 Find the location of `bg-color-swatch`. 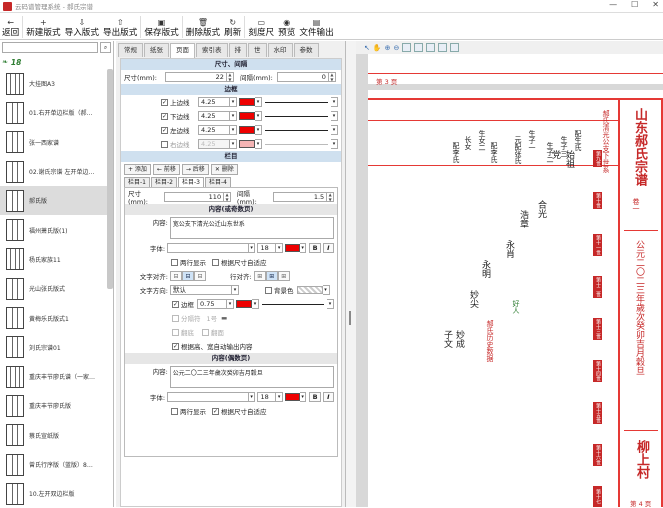

bg-color-swatch is located at coordinates (309, 290).